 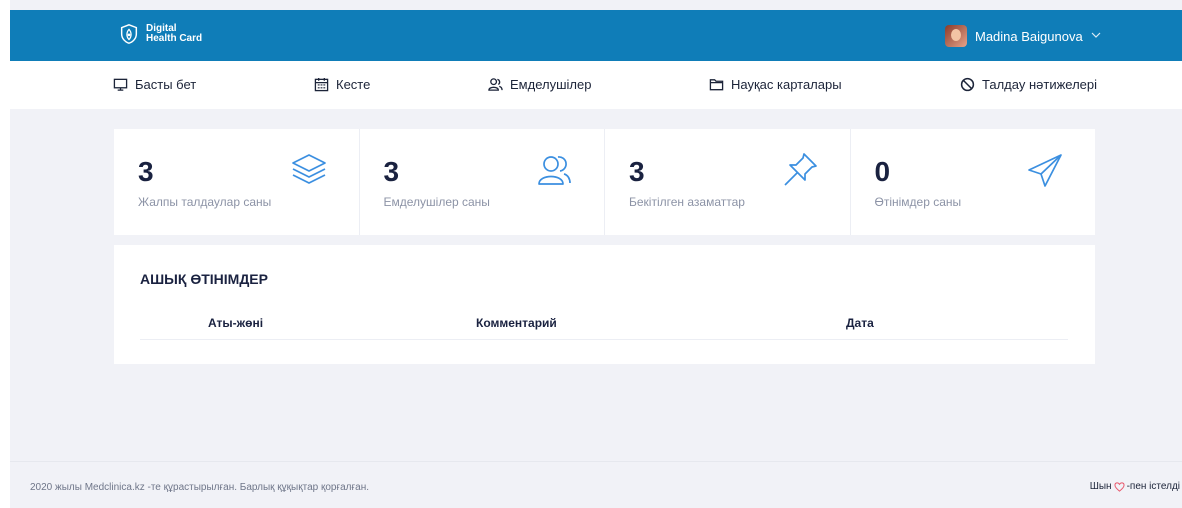 I want to click on monitor-icon, so click(x=120, y=84).